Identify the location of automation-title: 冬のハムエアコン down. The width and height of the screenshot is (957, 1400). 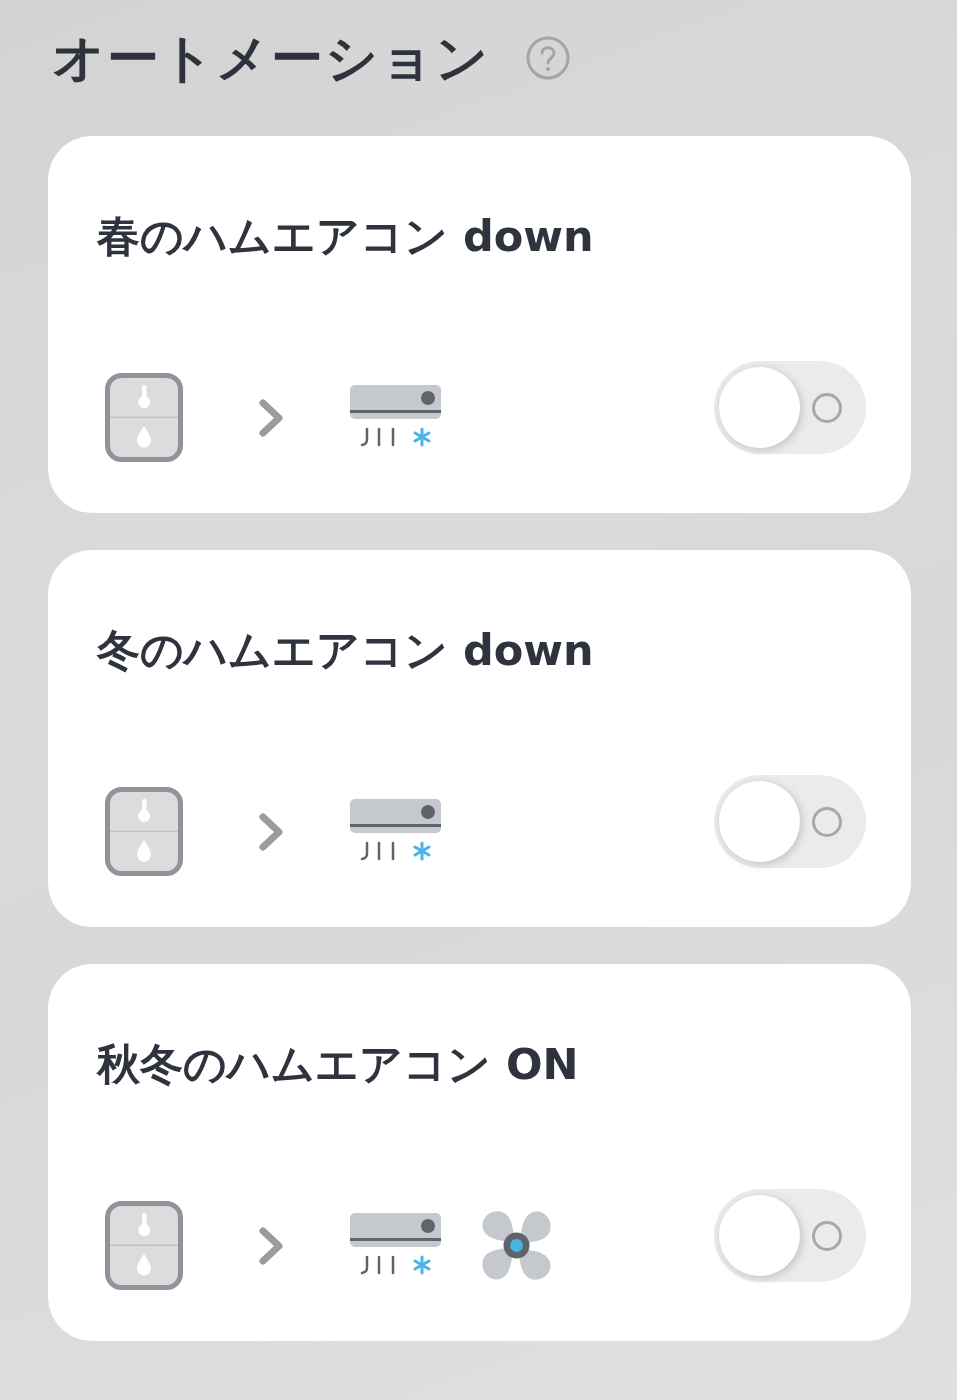
(346, 650).